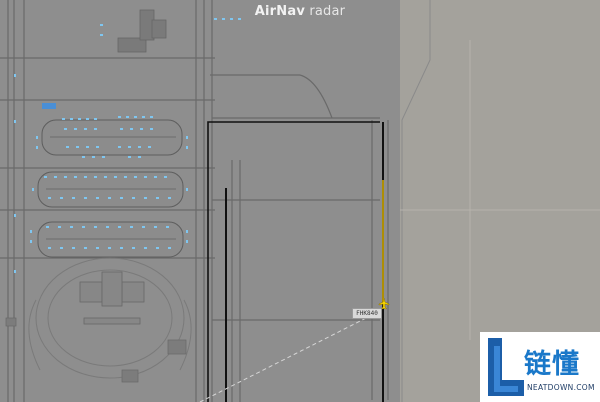 The width and height of the screenshot is (600, 402). What do you see at coordinates (561, 387) in the screenshot?
I see `watermark-english-text: NEATDOWN.COM` at bounding box center [561, 387].